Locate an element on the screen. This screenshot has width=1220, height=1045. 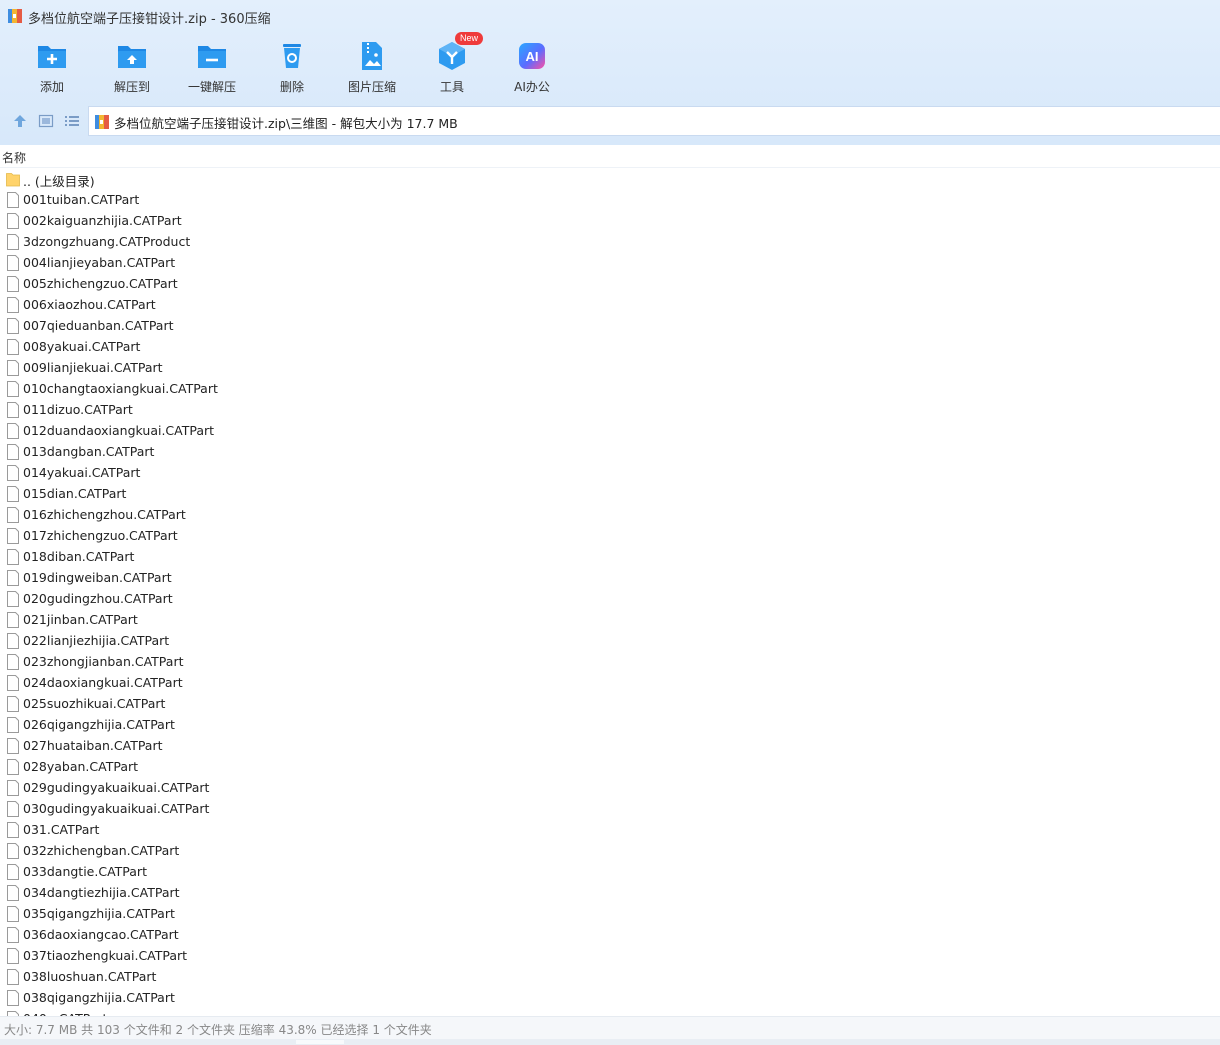
file-name: 018diban.CATPart is located at coordinates (79, 556).